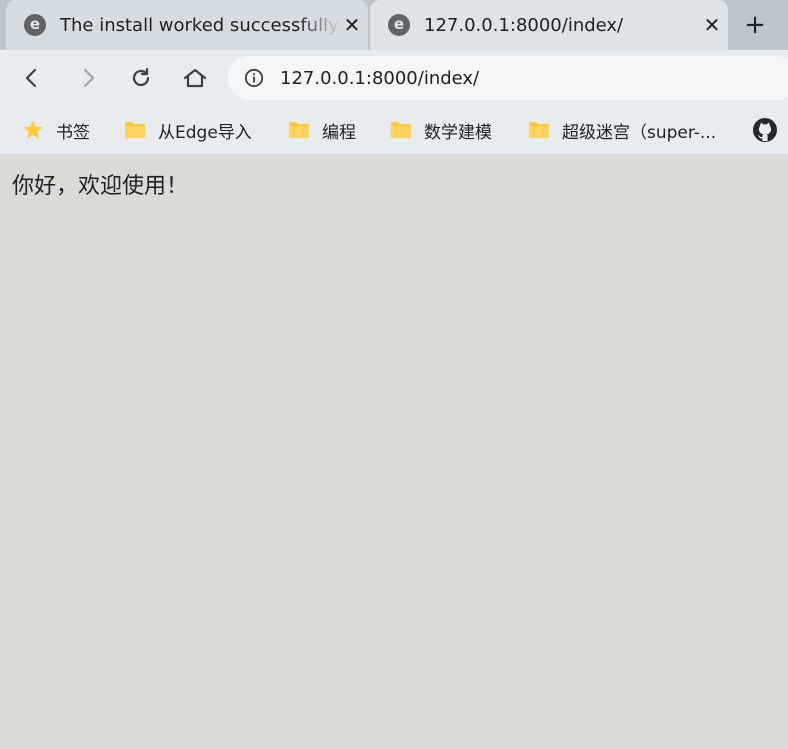 The height and width of the screenshot is (749, 788). I want to click on address-bar: 127.0.0.1:8000/index/, so click(508, 78).